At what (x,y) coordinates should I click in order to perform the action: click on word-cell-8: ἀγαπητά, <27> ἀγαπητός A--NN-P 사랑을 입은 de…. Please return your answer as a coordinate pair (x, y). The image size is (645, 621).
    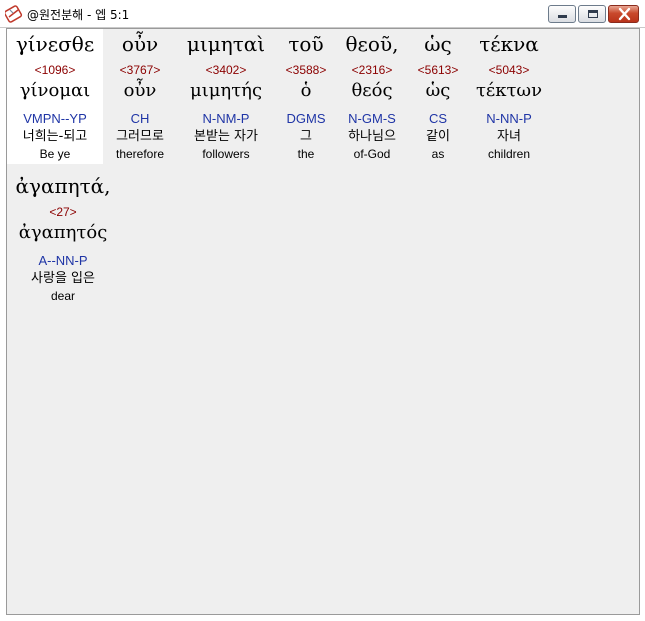
    Looking at the image, I should click on (63, 238).